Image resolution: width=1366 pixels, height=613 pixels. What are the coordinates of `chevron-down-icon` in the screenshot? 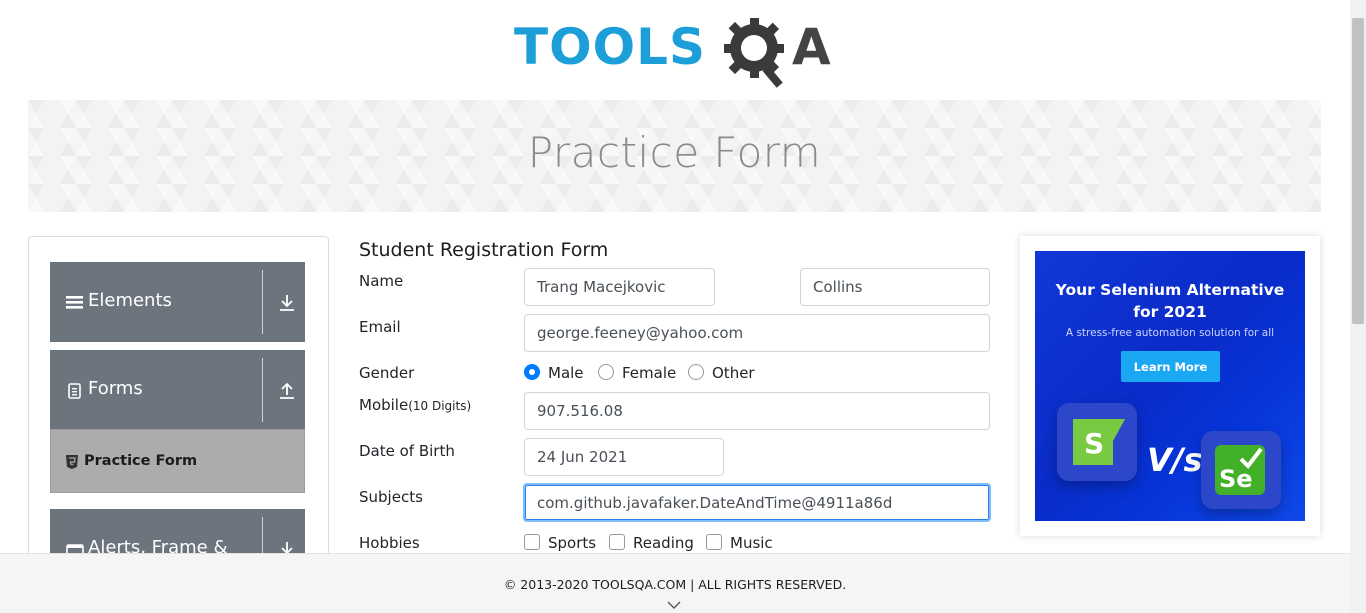 It's located at (674, 605).